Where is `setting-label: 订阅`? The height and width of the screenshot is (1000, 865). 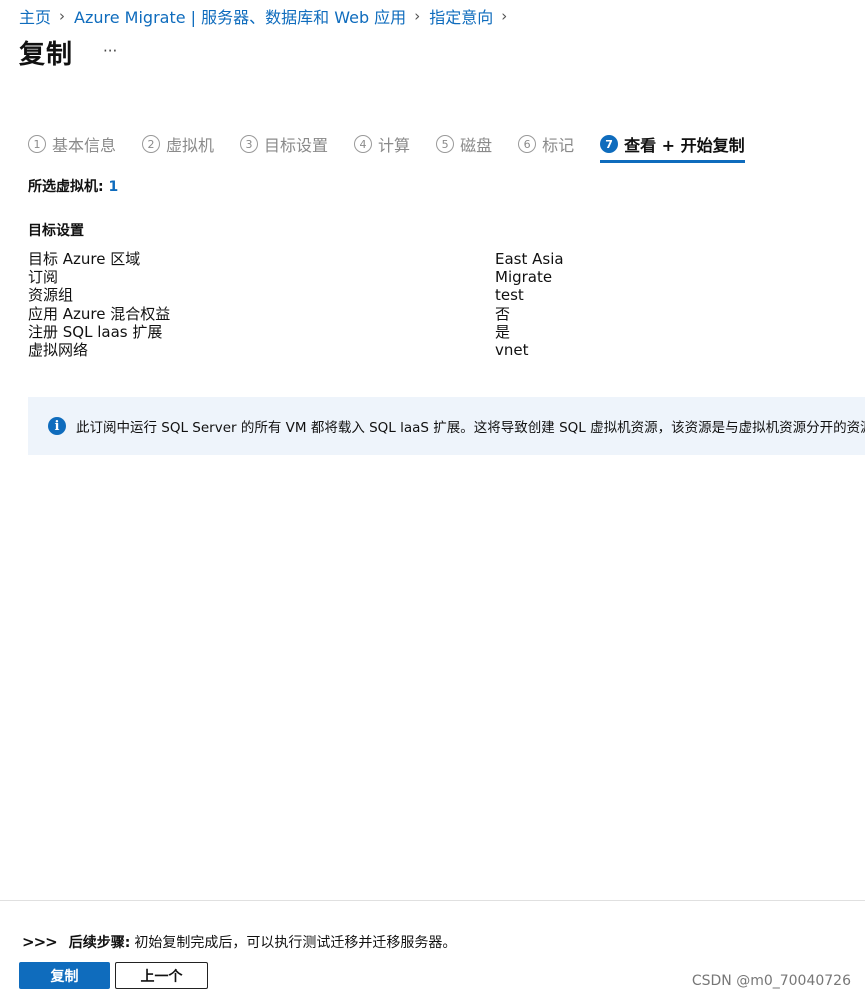
setting-label: 订阅 is located at coordinates (43, 277).